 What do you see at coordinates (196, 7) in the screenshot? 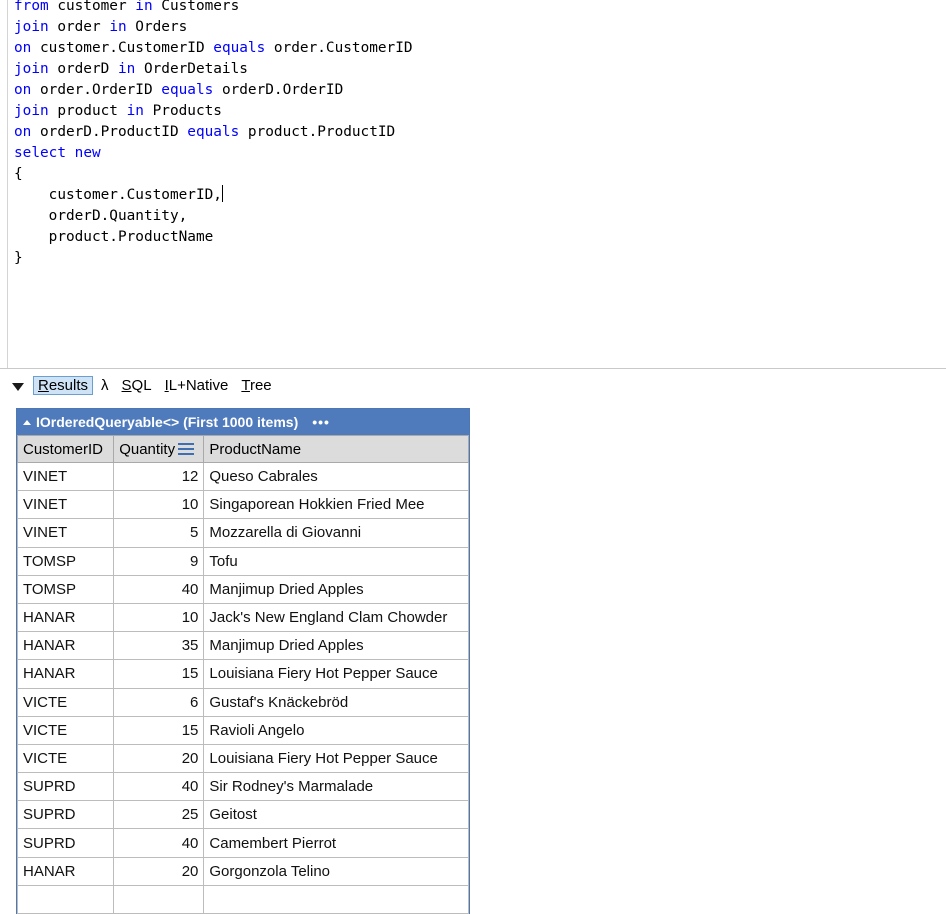
I see `code-token: Customers` at bounding box center [196, 7].